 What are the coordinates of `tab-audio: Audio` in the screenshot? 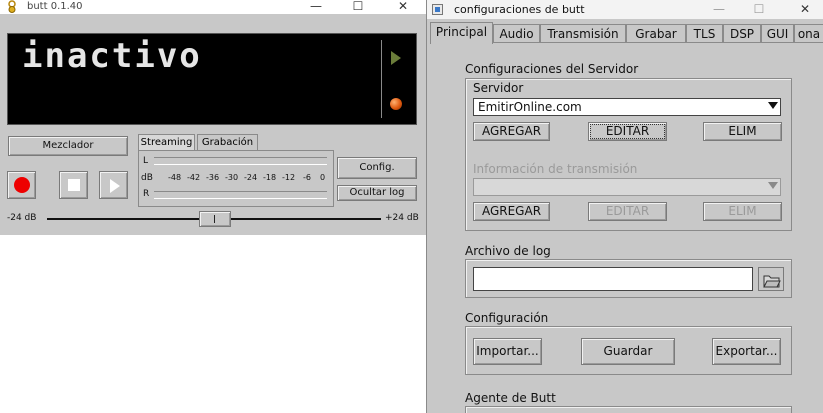 It's located at (516, 33).